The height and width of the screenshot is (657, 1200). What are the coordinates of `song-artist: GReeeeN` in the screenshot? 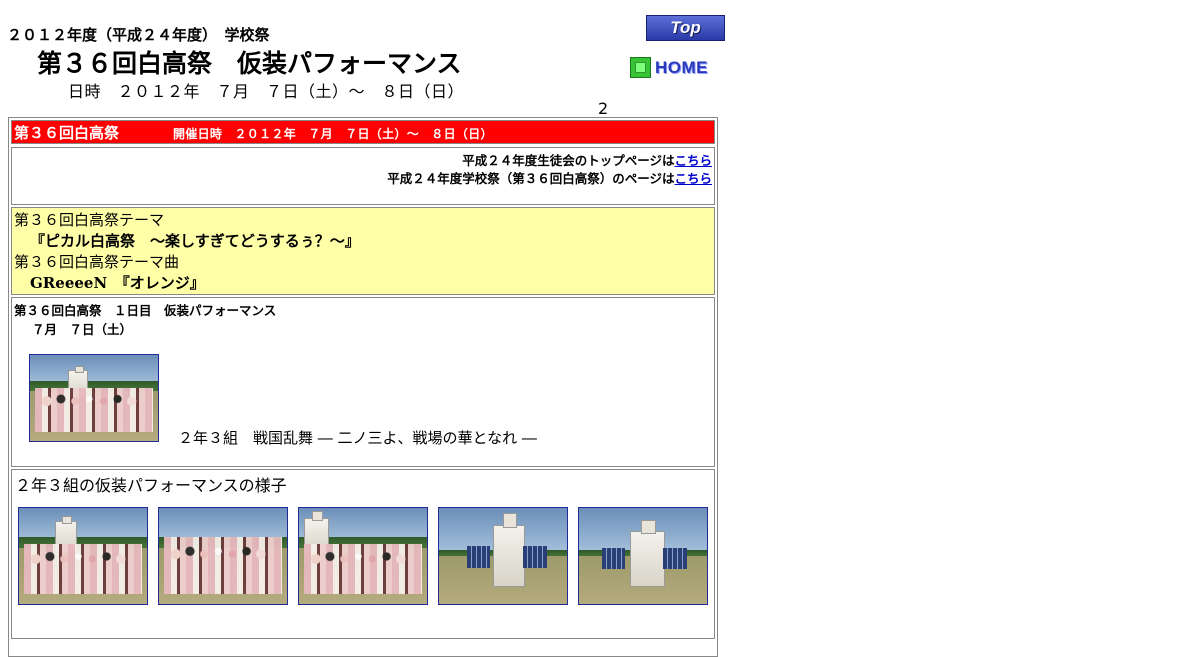 It's located at (69, 283).